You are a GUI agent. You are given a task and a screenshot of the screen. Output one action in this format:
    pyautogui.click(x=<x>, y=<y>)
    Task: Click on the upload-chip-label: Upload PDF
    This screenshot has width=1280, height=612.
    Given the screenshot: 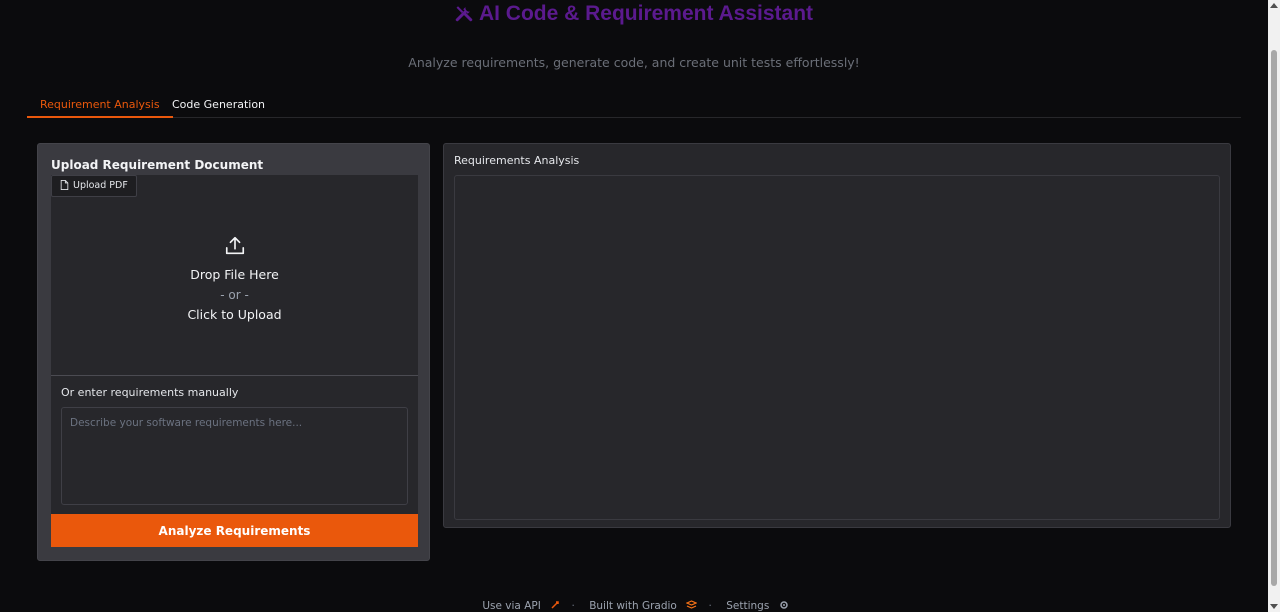 What is the action you would take?
    pyautogui.click(x=100, y=185)
    